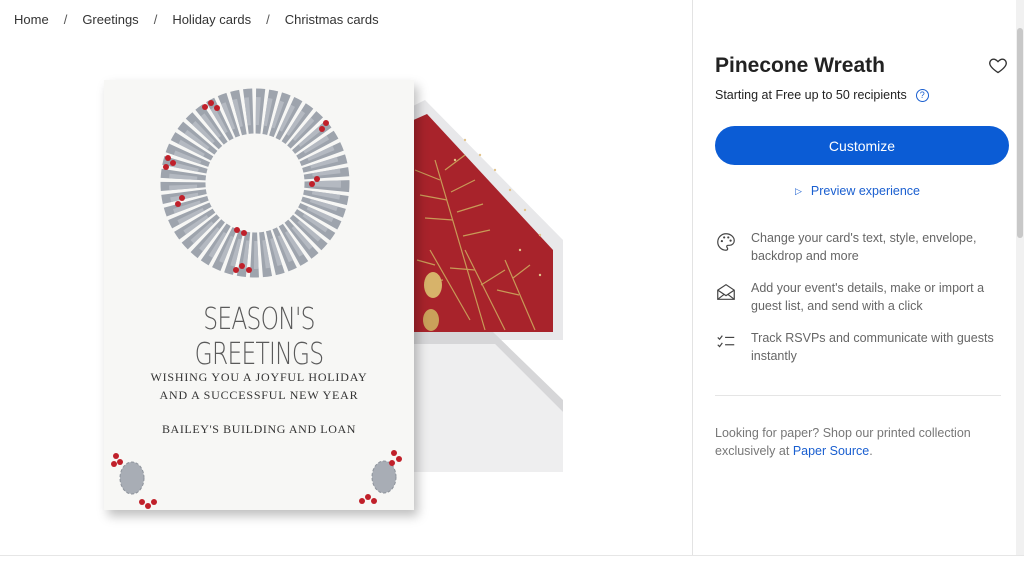 The image size is (1024, 572). Describe the element at coordinates (811, 95) in the screenshot. I see `price-text: Starting at Free up to 50 recipients` at that location.